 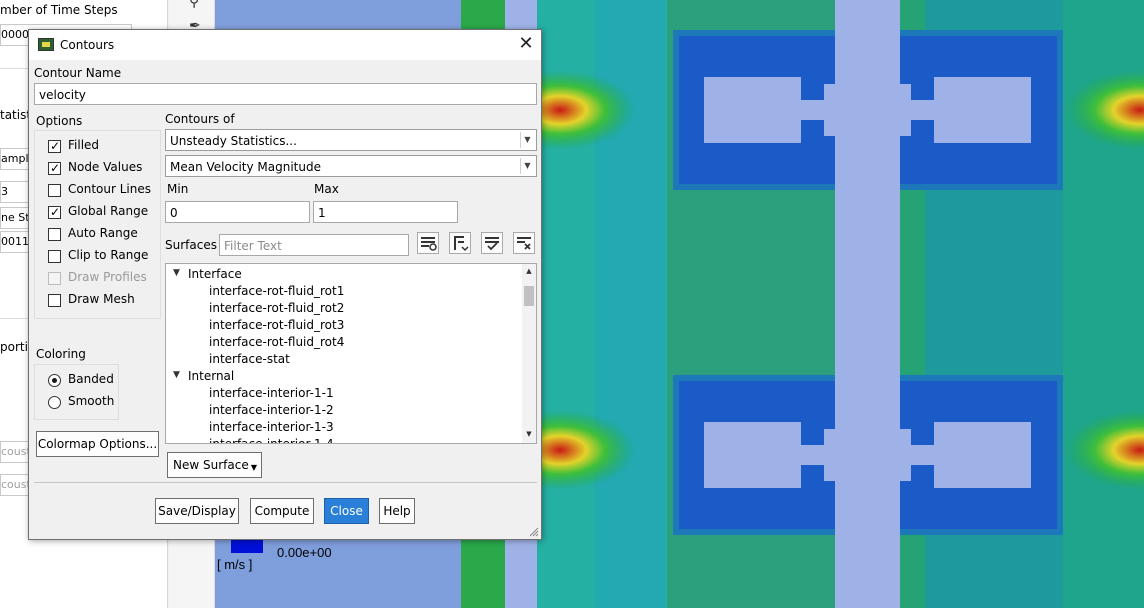 I want to click on surface-filter-input: Filter Text, so click(x=314, y=245).